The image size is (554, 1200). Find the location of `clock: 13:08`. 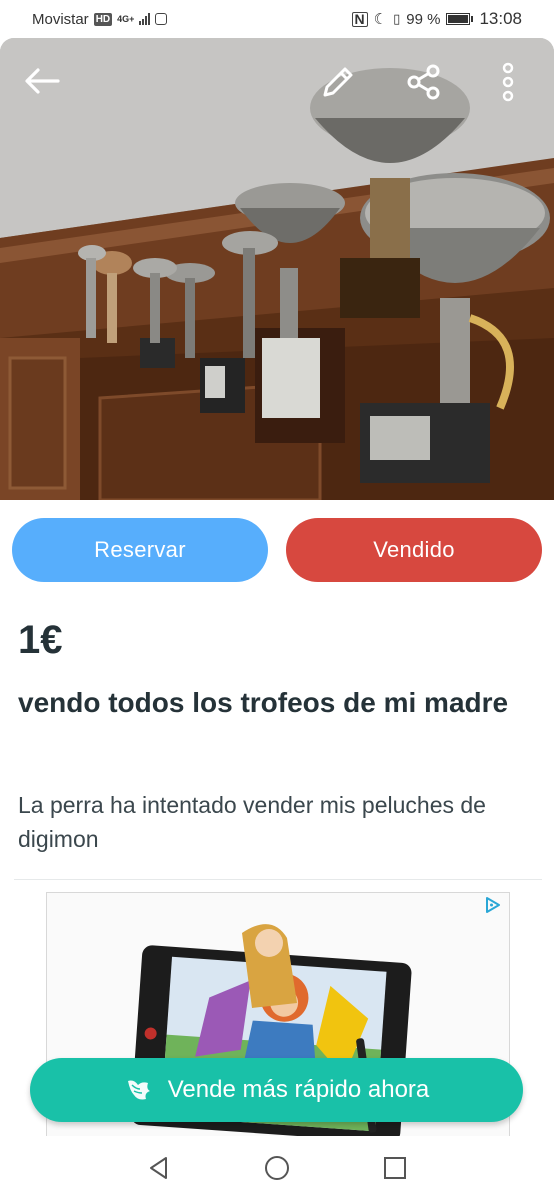

clock: 13:08 is located at coordinates (500, 18).